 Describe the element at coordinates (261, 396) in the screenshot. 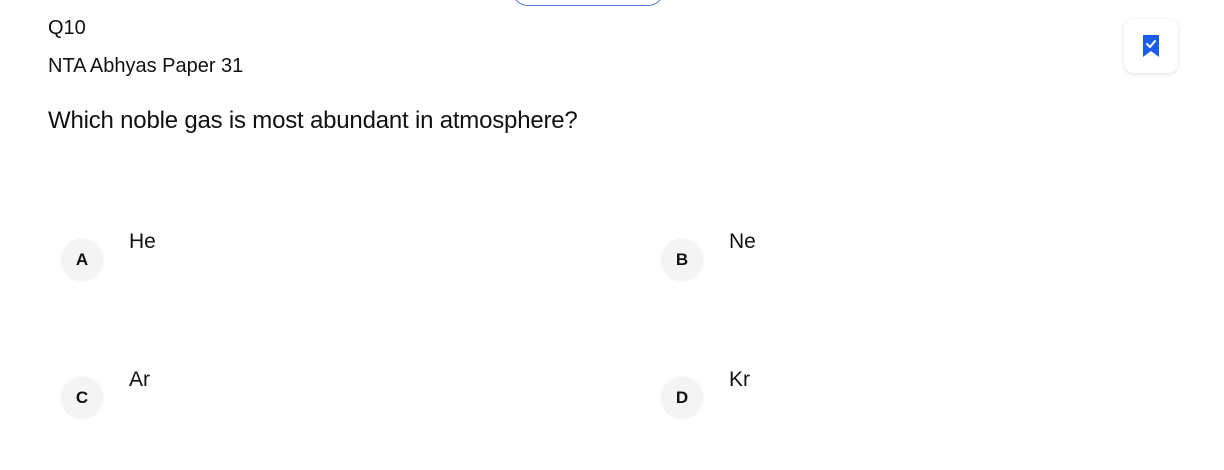

I see `option-c: C Ar` at that location.